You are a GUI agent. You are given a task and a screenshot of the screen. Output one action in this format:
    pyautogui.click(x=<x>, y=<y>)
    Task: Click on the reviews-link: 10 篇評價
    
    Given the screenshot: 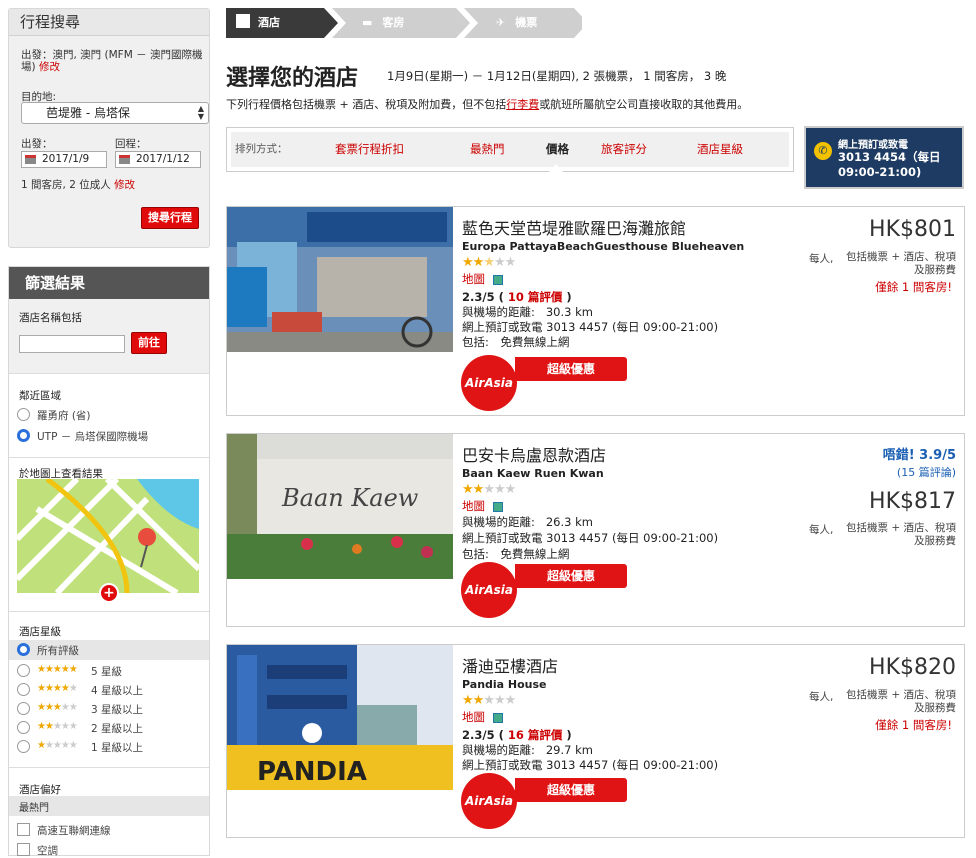 What is the action you would take?
    pyautogui.click(x=535, y=297)
    